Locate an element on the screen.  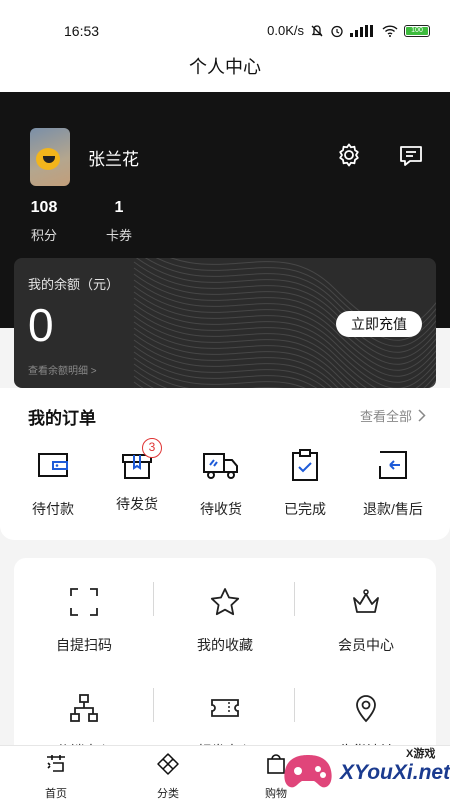
alarm-icon is located at coordinates (337, 31).